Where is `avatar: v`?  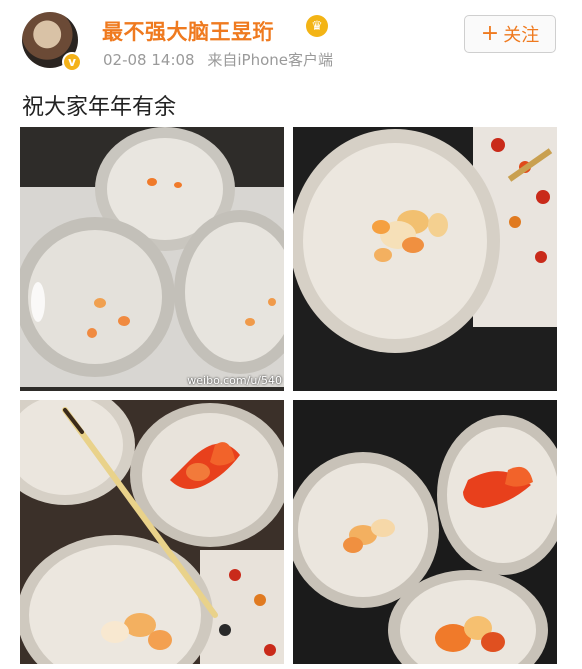 avatar: v is located at coordinates (52, 42).